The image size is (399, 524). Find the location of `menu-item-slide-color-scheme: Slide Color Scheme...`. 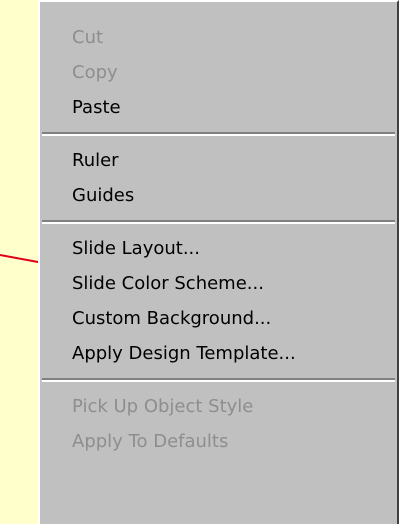

menu-item-slide-color-scheme: Slide Color Scheme... is located at coordinates (218, 283).